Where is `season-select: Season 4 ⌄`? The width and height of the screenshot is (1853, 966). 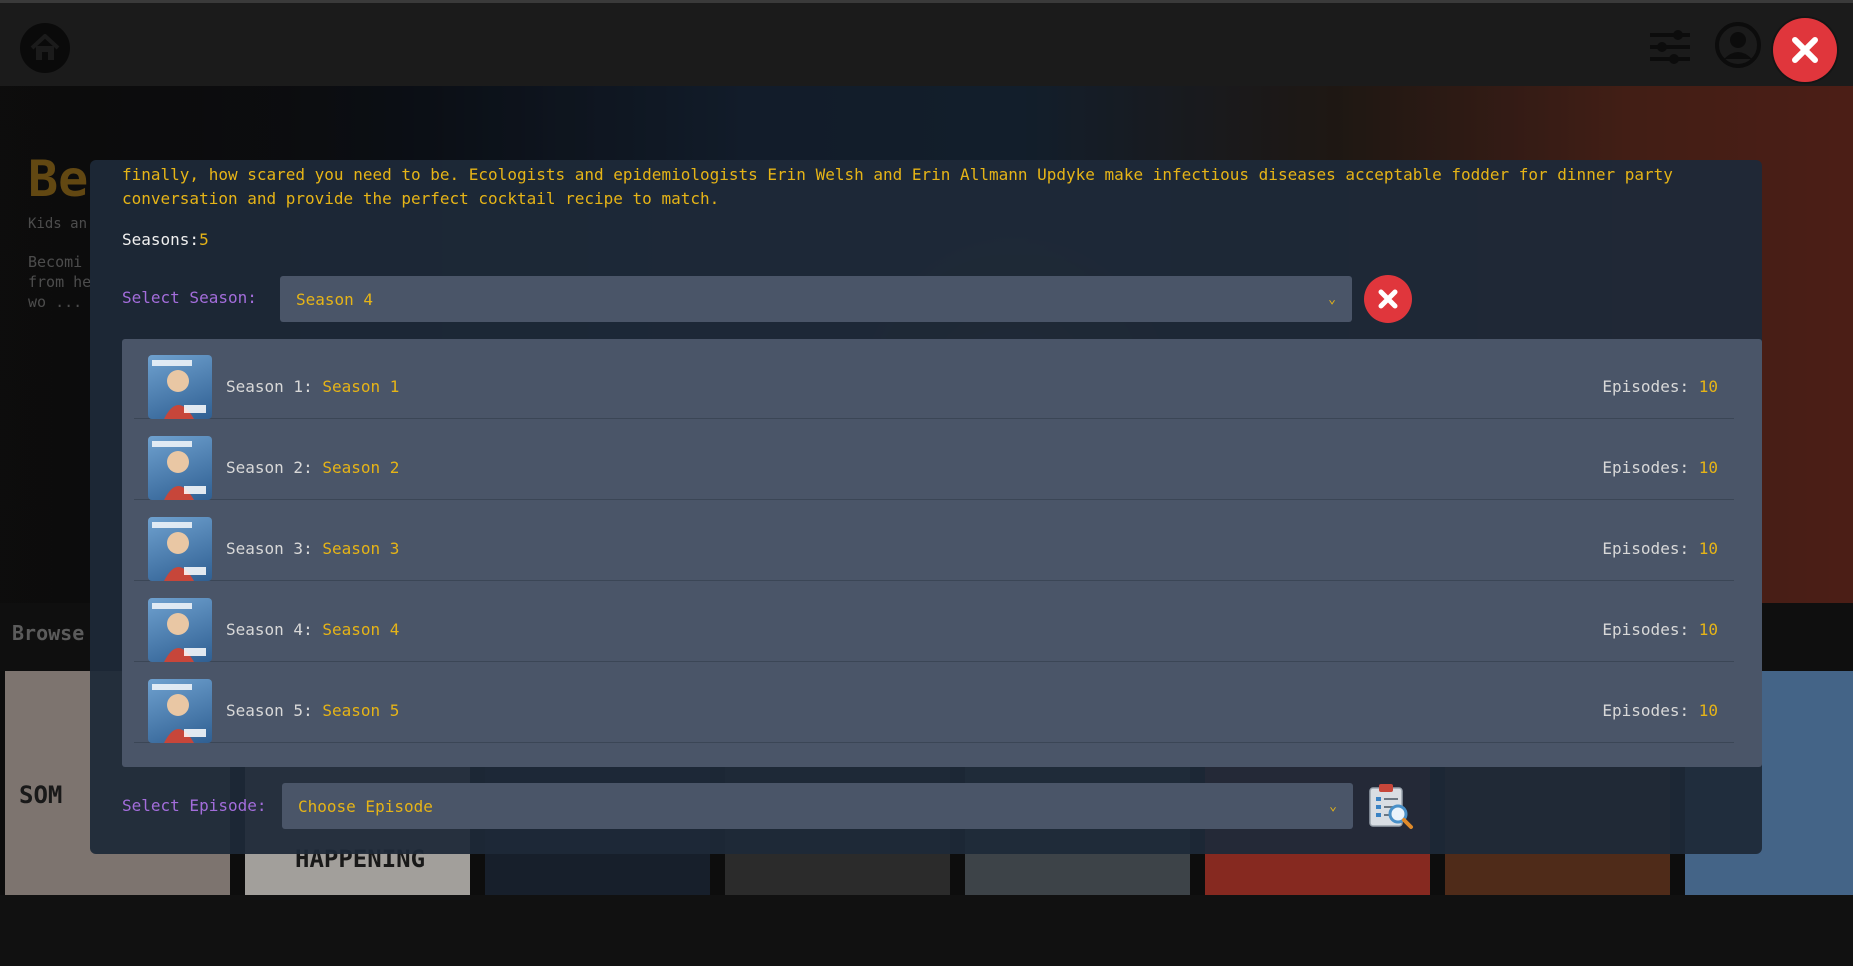 season-select: Season 4 ⌄ is located at coordinates (816, 299).